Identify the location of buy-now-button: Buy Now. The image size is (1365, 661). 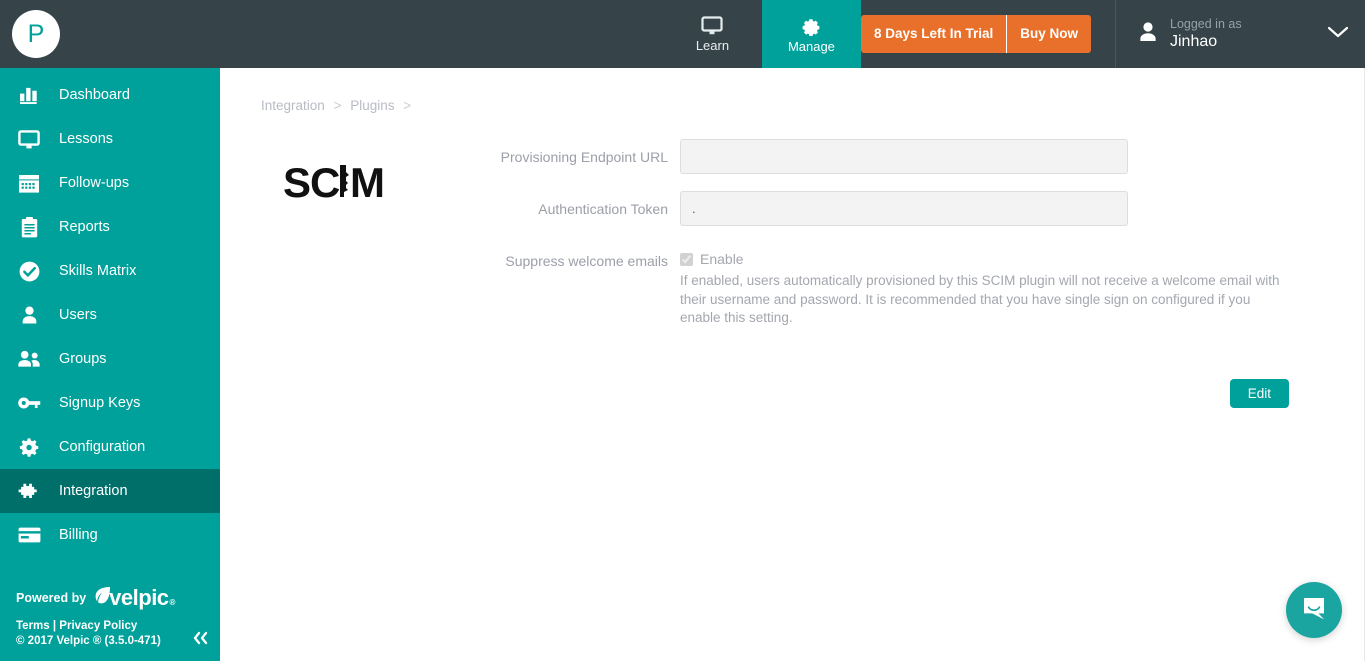
(1049, 34).